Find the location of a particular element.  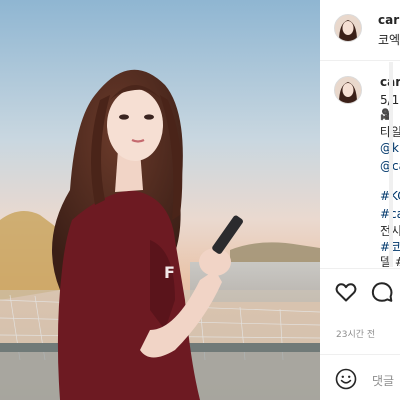

header-username: carr is located at coordinates (389, 20).